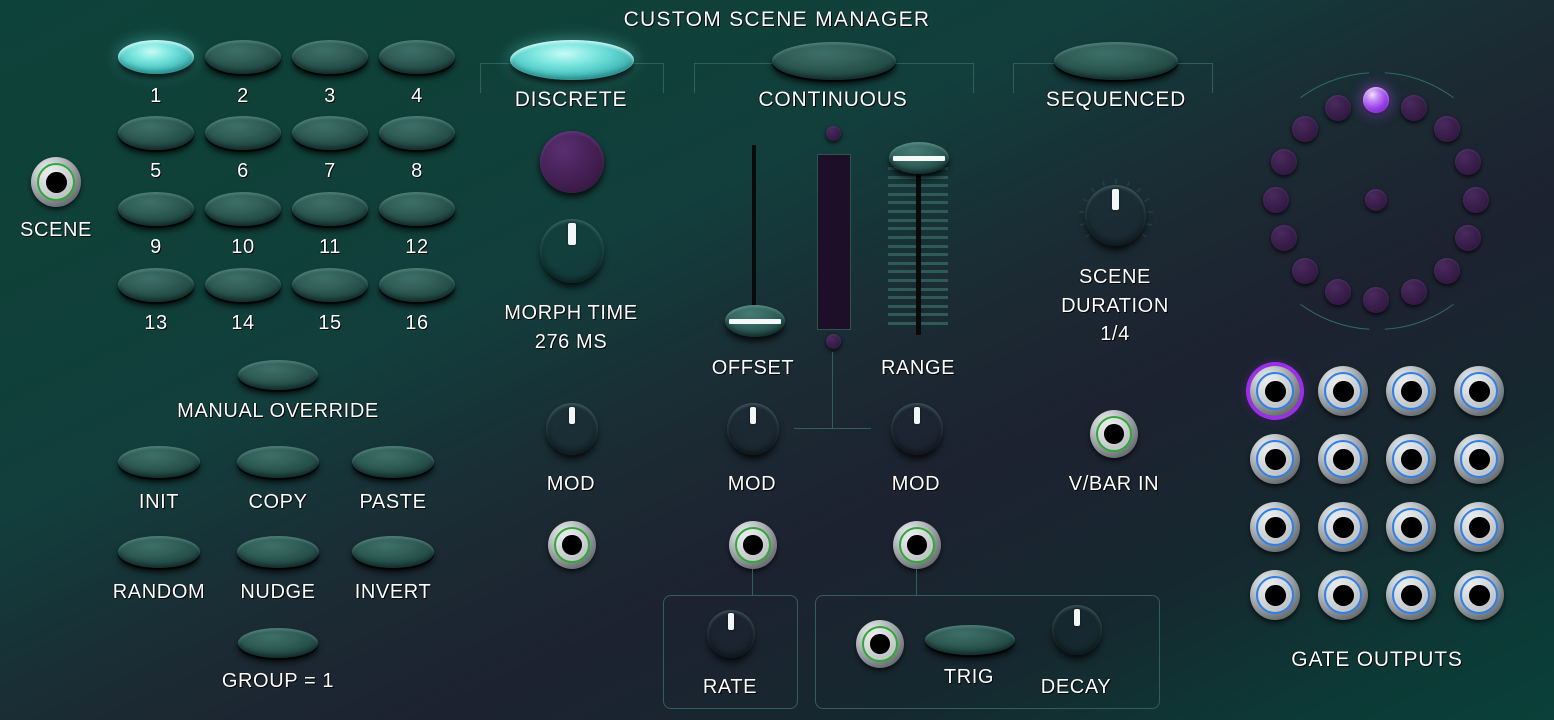  Describe the element at coordinates (833, 341) in the screenshot. I see `continuous-bottom-led` at that location.